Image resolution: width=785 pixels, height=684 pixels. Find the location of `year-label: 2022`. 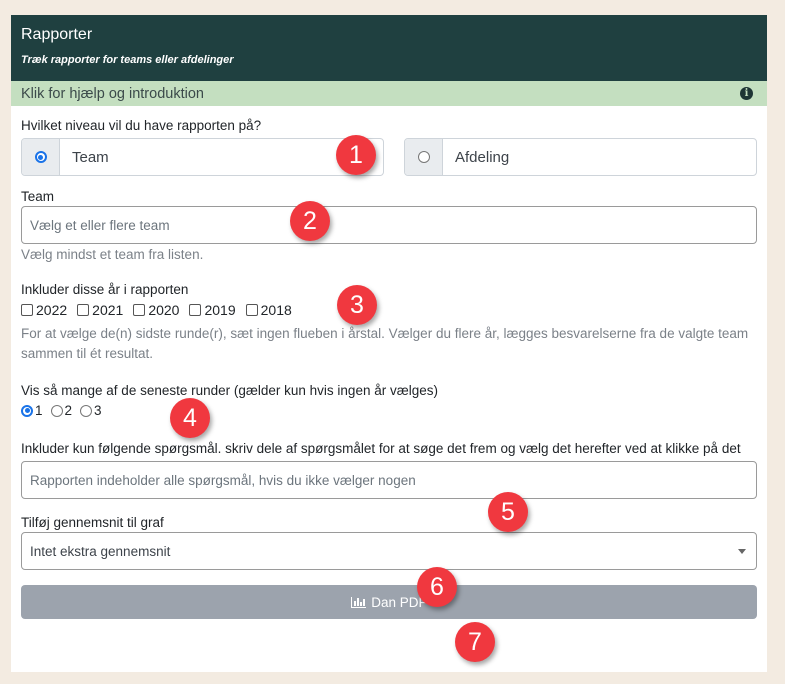

year-label: 2022 is located at coordinates (52, 310).